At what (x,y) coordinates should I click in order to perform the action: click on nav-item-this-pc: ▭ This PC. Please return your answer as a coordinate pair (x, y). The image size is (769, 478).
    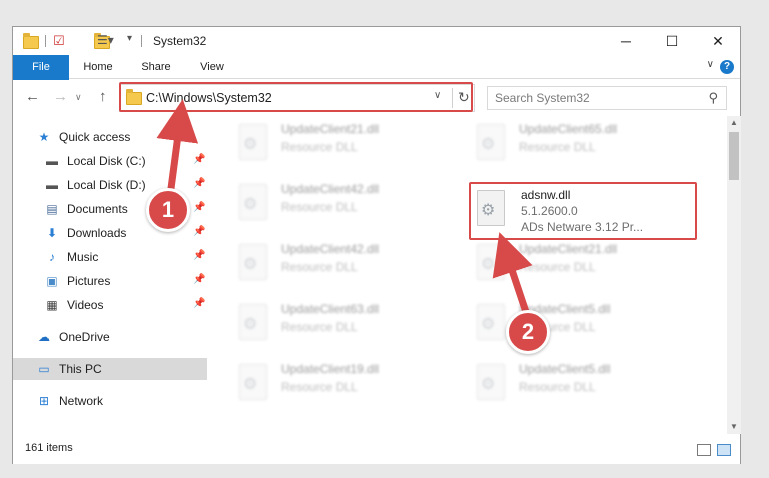
    Looking at the image, I should click on (110, 369).